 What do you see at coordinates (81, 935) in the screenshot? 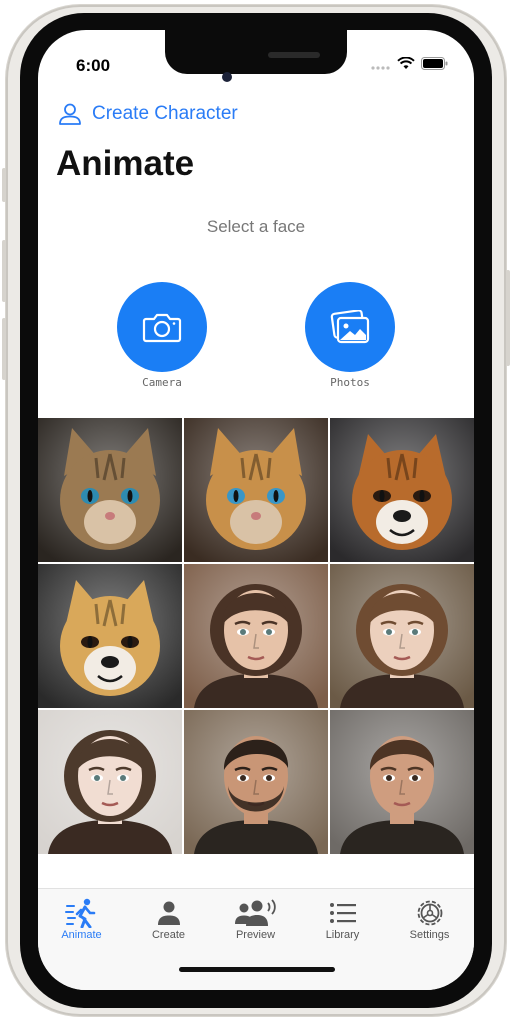
I see `tab-animate-label: Animate` at bounding box center [81, 935].